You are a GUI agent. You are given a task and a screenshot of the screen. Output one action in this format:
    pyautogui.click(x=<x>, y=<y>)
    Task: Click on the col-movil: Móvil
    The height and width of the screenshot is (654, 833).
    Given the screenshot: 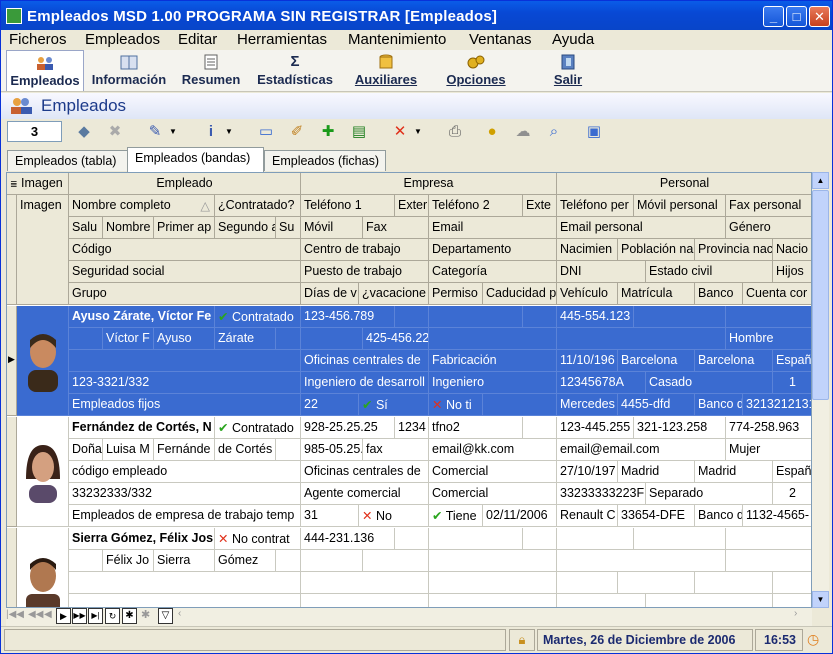 What is the action you would take?
    pyautogui.click(x=332, y=228)
    